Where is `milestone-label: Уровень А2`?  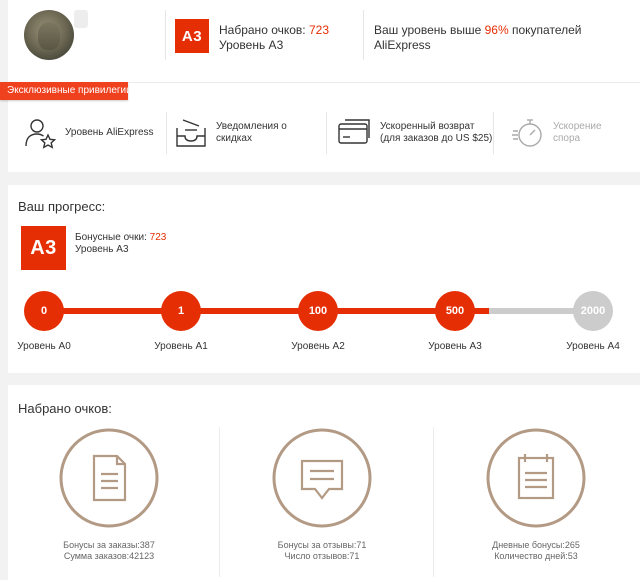
milestone-label: Уровень А2 is located at coordinates (318, 346).